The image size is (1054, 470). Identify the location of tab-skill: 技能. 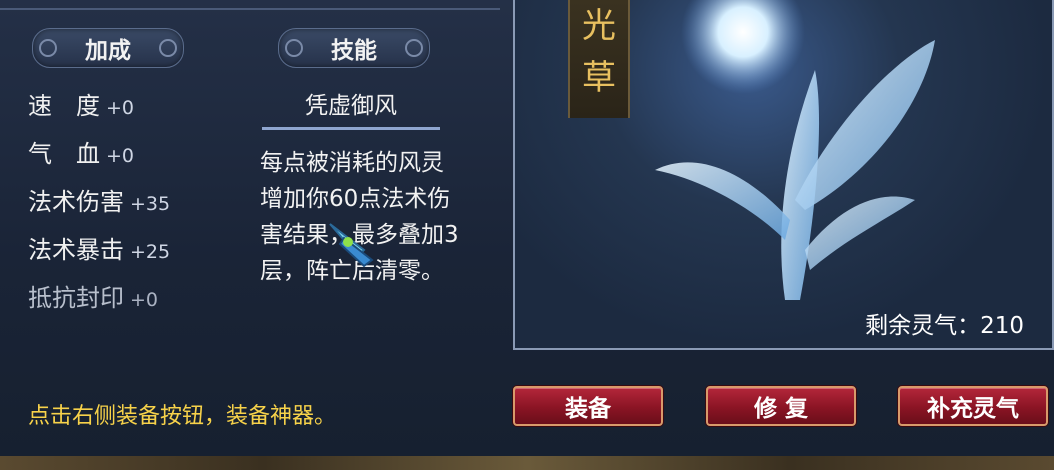
(354, 48).